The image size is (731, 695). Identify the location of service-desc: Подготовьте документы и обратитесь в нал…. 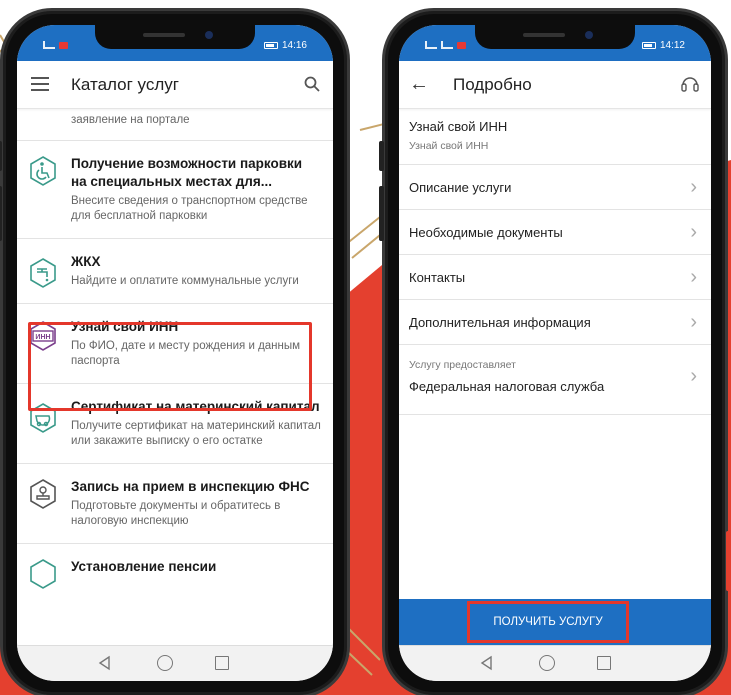
(176, 513).